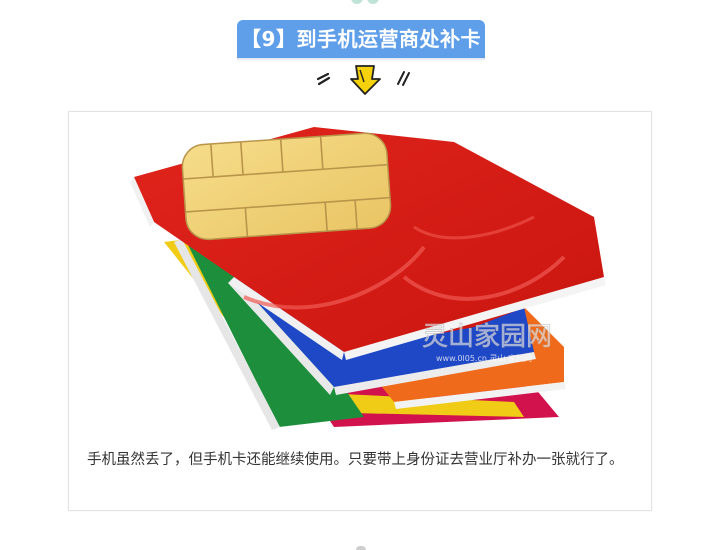  Describe the element at coordinates (355, 460) in the screenshot. I see `caption-text: 手机虽然丢了，但手机卡还能继续使用。只要带上身份证去营业厅补办一张就行了。` at that location.